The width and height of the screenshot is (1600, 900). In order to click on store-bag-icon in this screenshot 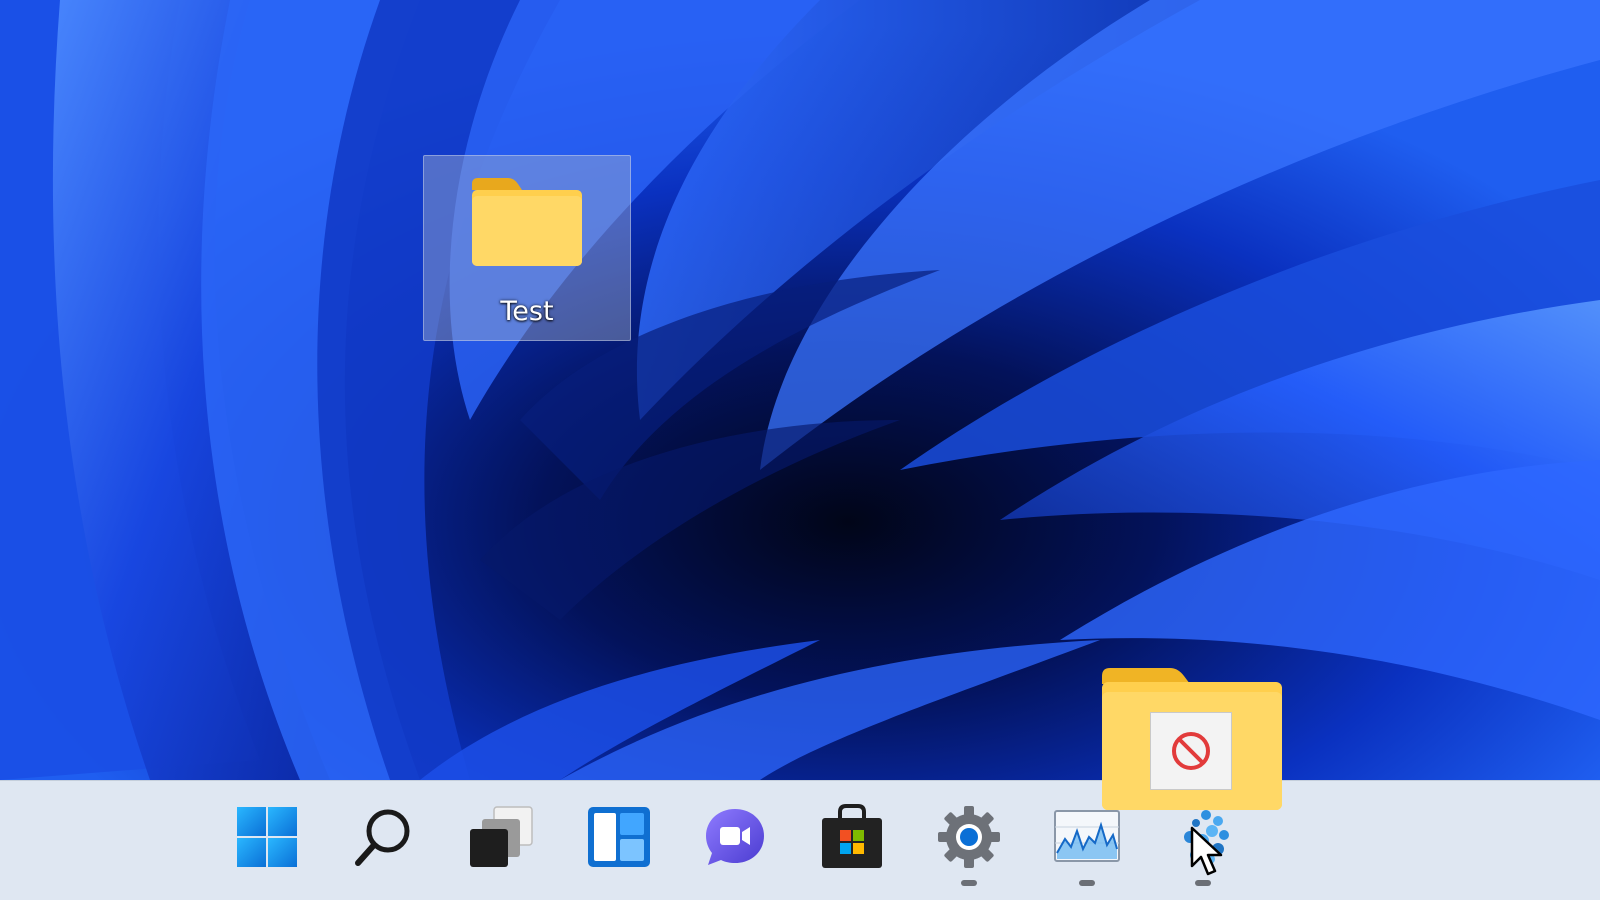, I will do `click(852, 836)`.